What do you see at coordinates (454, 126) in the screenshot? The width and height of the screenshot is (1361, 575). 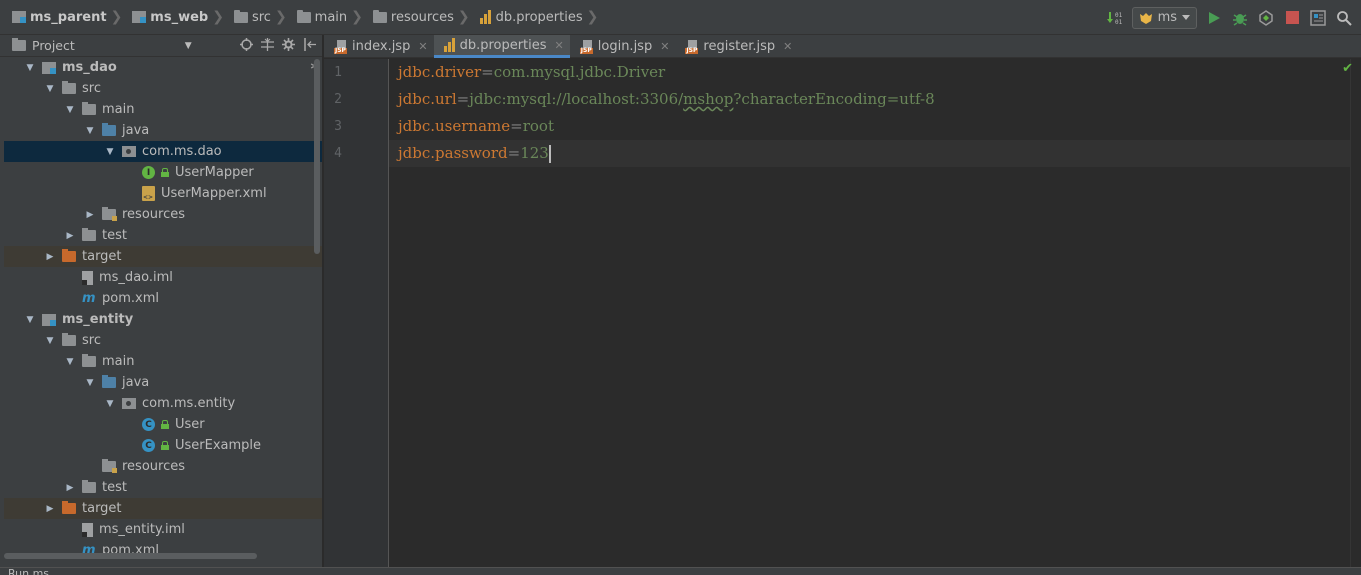 I see `property-key: jdbc.username` at bounding box center [454, 126].